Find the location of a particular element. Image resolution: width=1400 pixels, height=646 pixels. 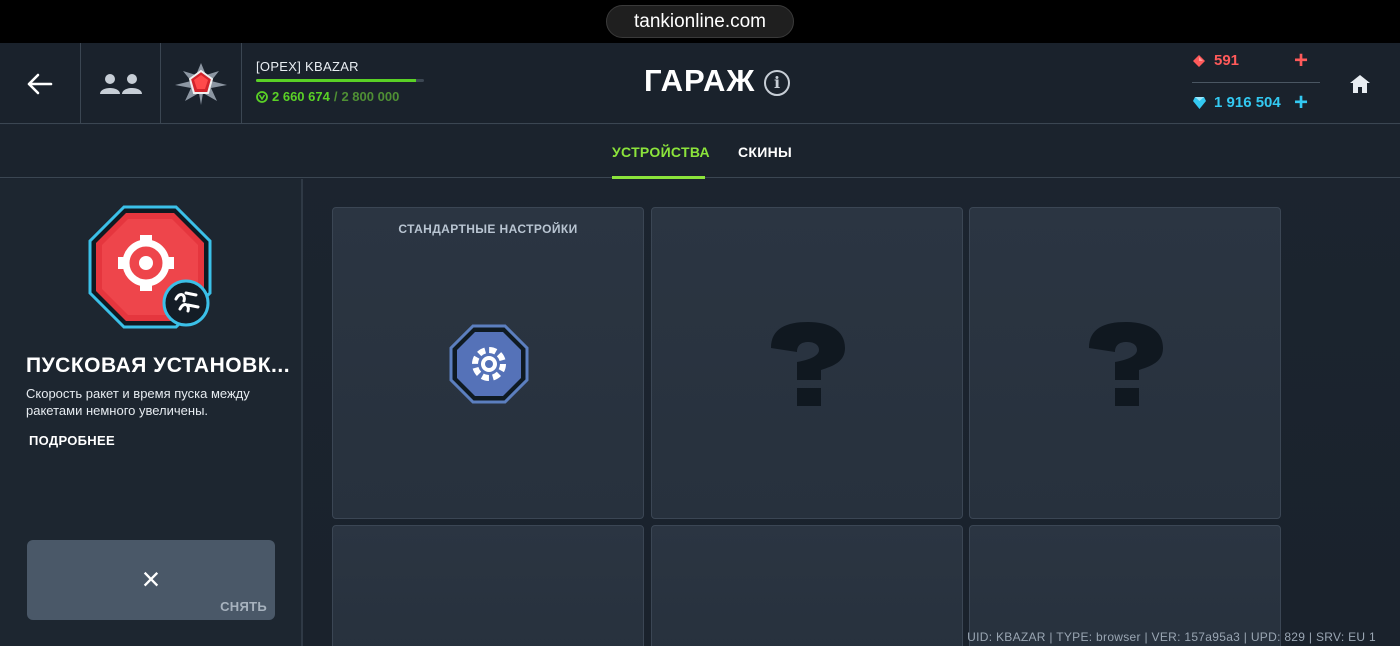

browser-url-bar: tankionline.com is located at coordinates (700, 21).